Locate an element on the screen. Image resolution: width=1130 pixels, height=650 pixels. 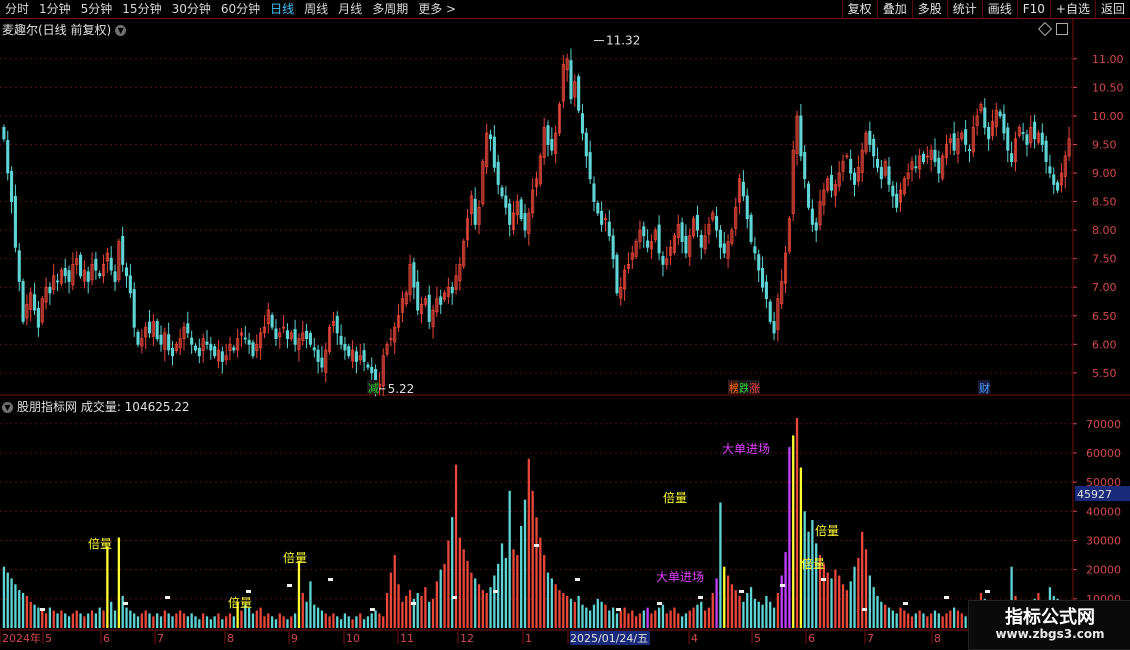
date-label: 2024年 is located at coordinates (21, 638).